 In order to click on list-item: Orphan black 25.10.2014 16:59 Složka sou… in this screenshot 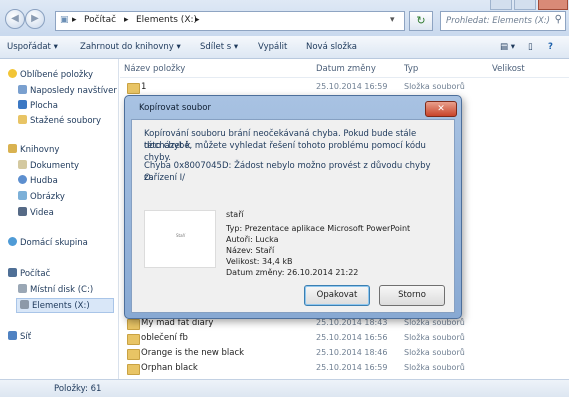, I will do `click(347, 369)`.